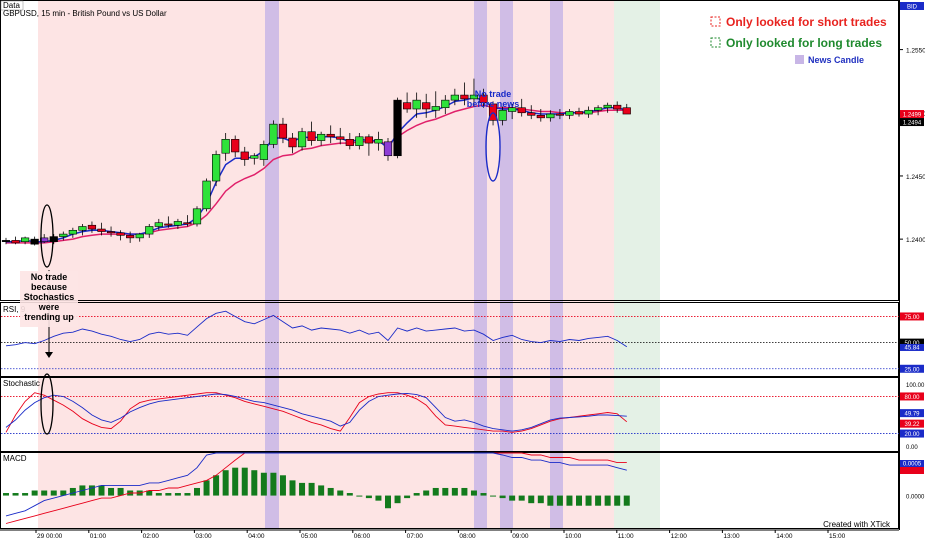  What do you see at coordinates (912, 465) in the screenshot?
I see `macd-badge-label: 0.0005` at bounding box center [912, 465].